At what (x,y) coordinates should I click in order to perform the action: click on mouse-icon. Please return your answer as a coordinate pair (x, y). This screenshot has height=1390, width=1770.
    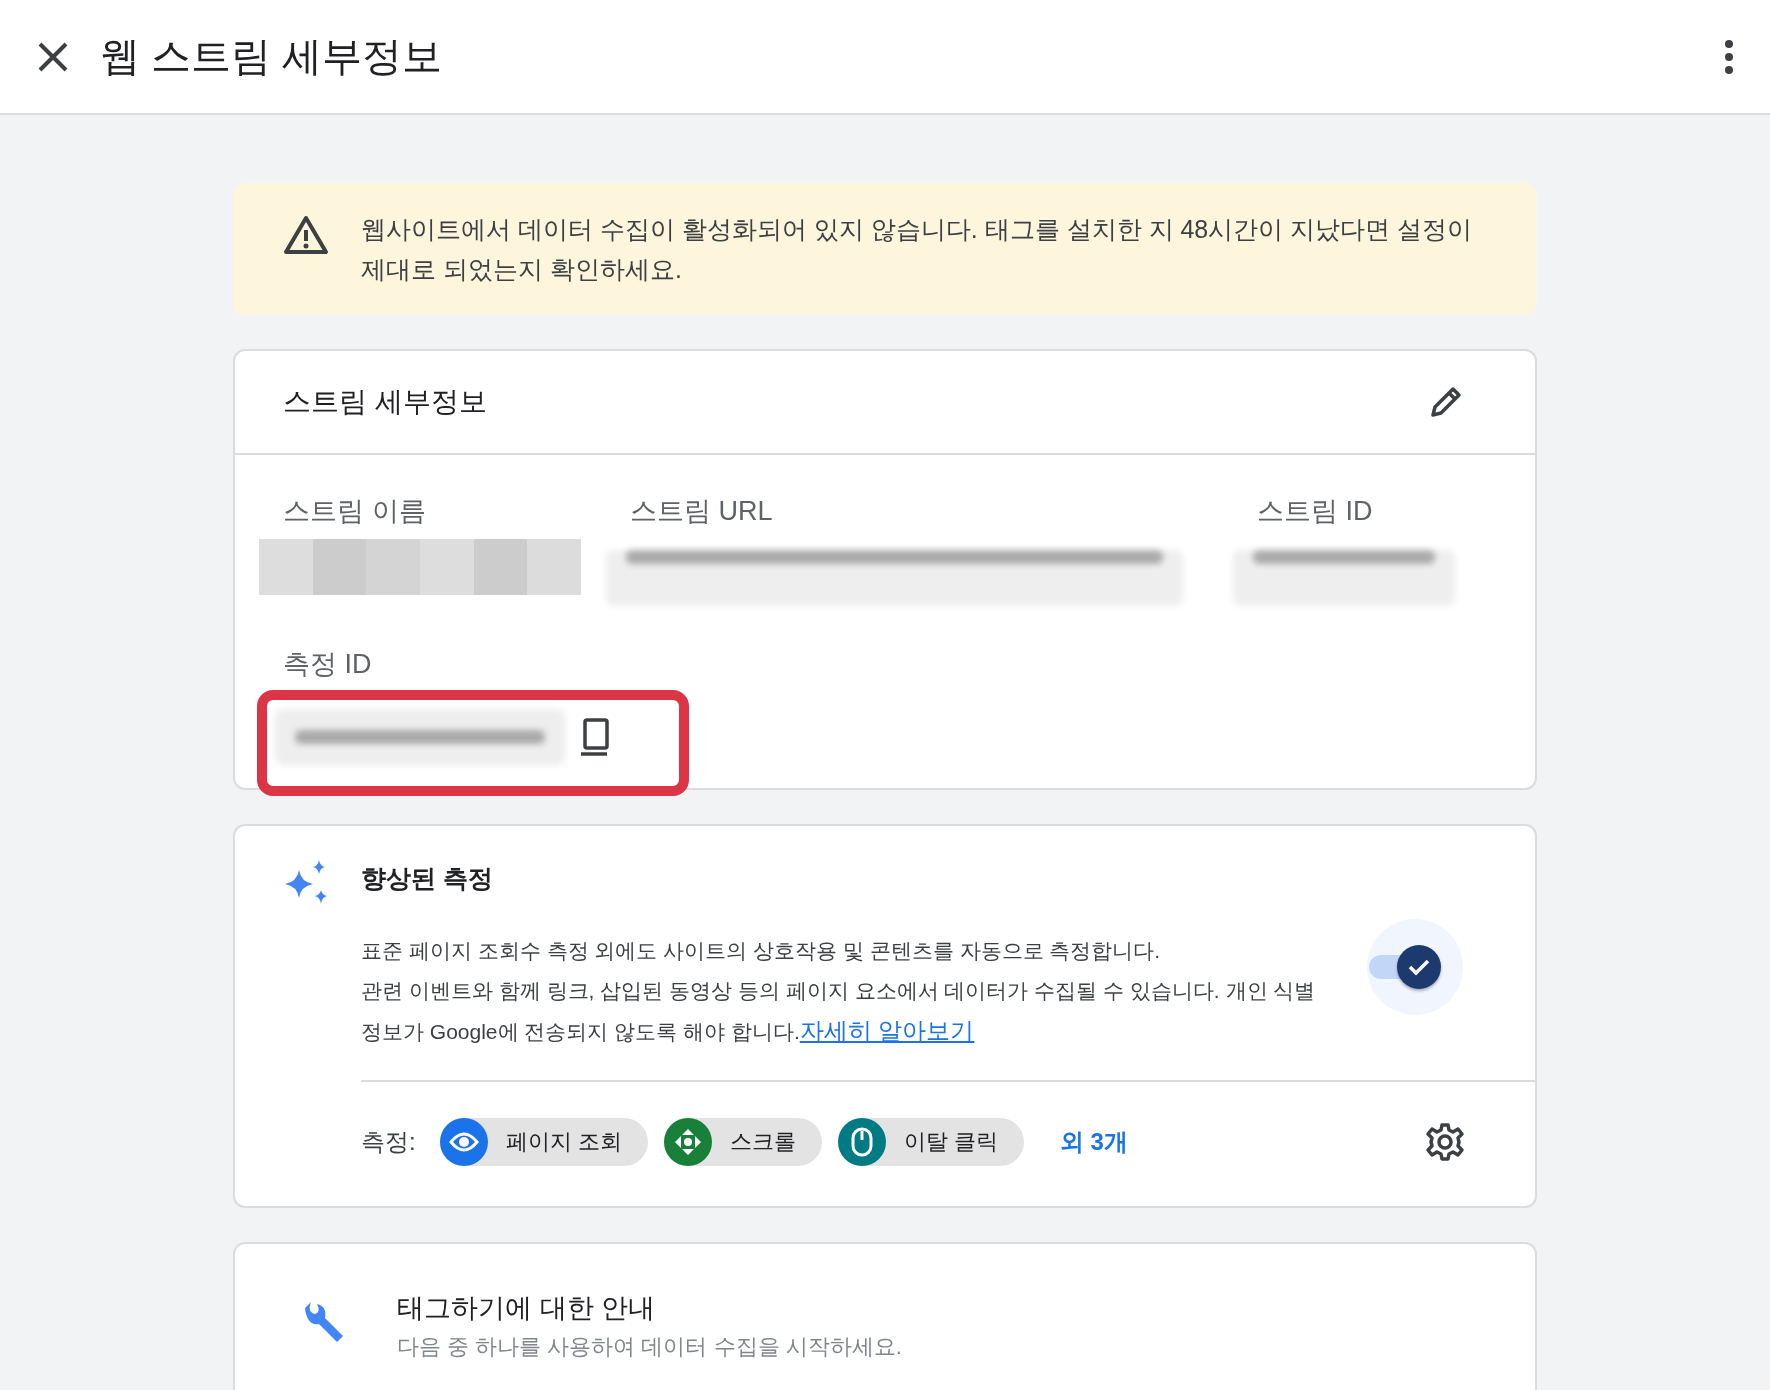
    Looking at the image, I should click on (861, 1142).